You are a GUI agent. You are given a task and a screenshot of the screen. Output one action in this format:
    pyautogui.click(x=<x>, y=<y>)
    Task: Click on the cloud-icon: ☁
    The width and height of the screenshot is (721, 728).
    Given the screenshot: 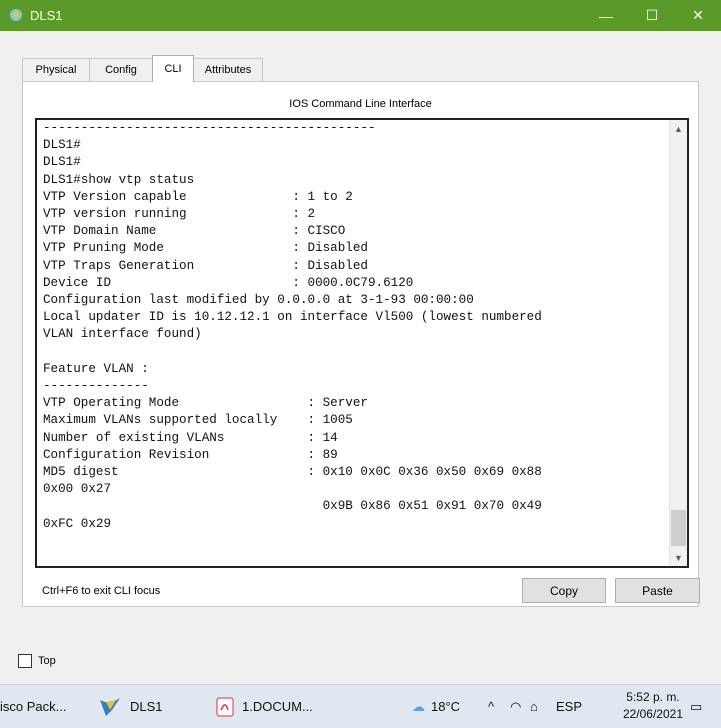 What is the action you would take?
    pyautogui.click(x=418, y=706)
    